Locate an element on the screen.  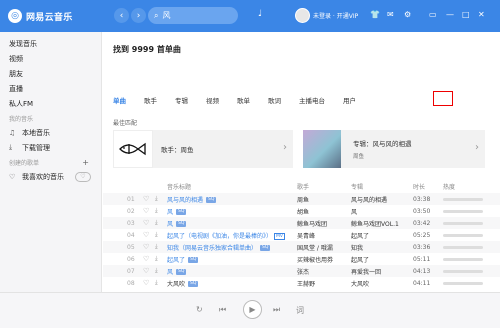
tab-playlists: 歌单 is located at coordinates (243, 101).